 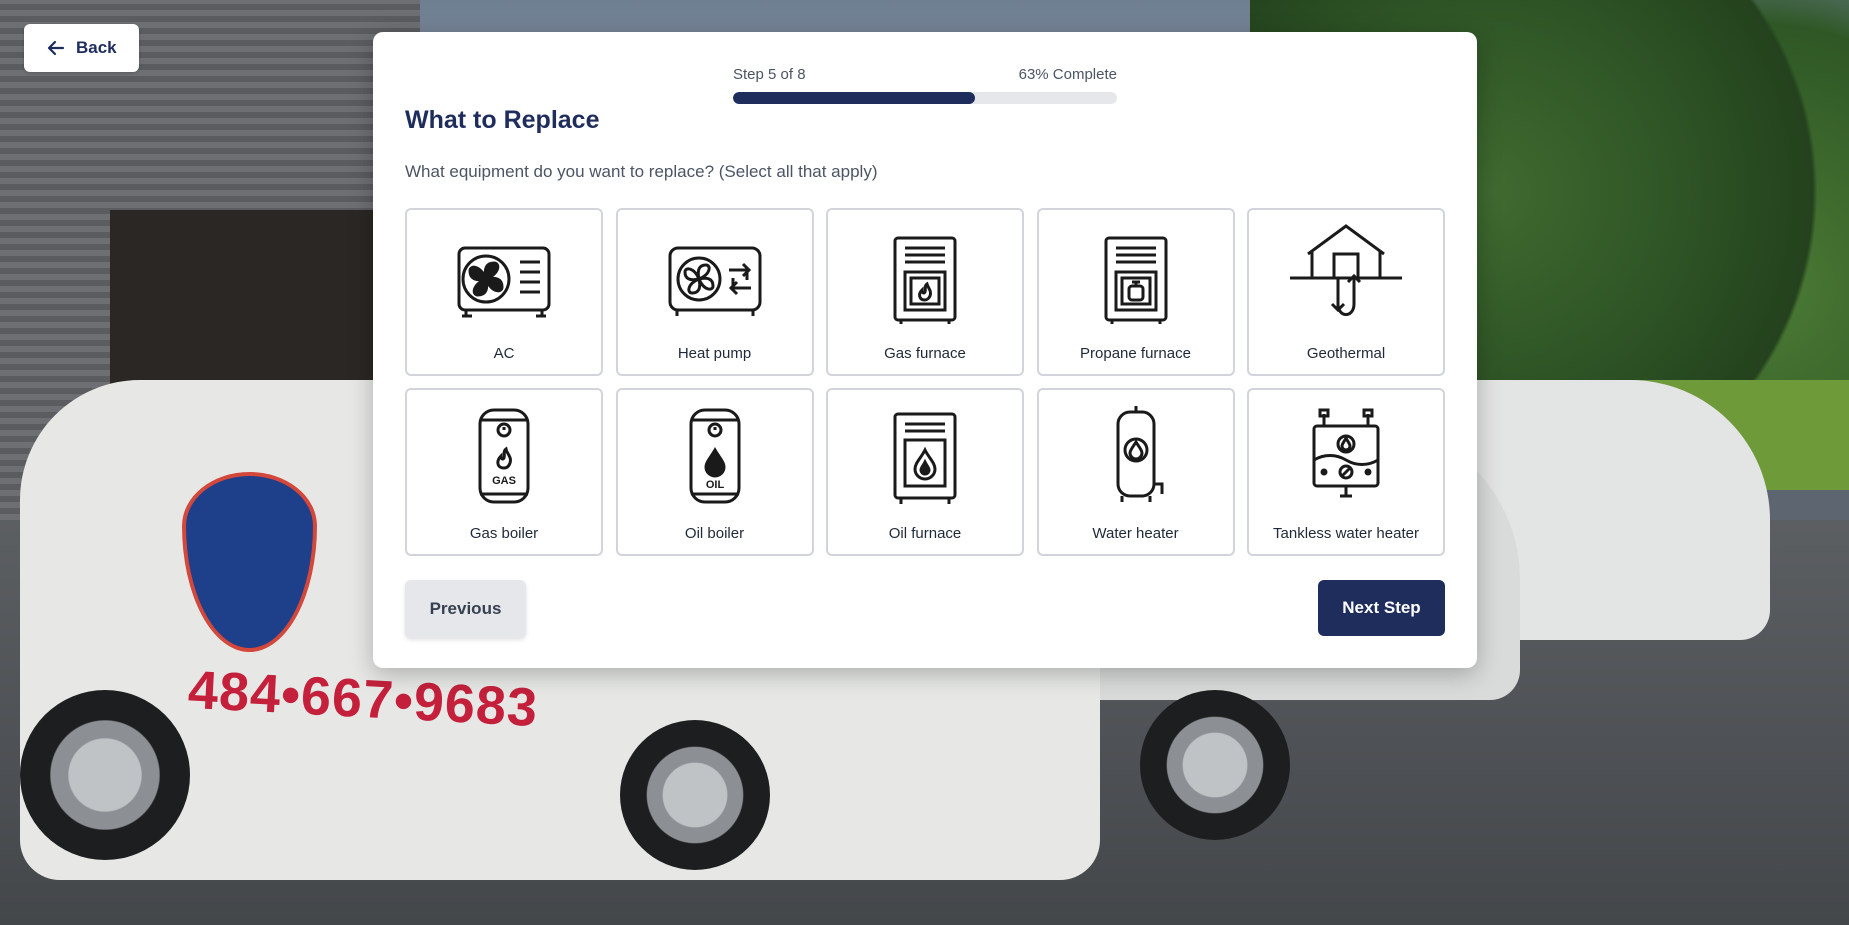 What do you see at coordinates (1381, 608) in the screenshot?
I see `next-step-button: Next Step` at bounding box center [1381, 608].